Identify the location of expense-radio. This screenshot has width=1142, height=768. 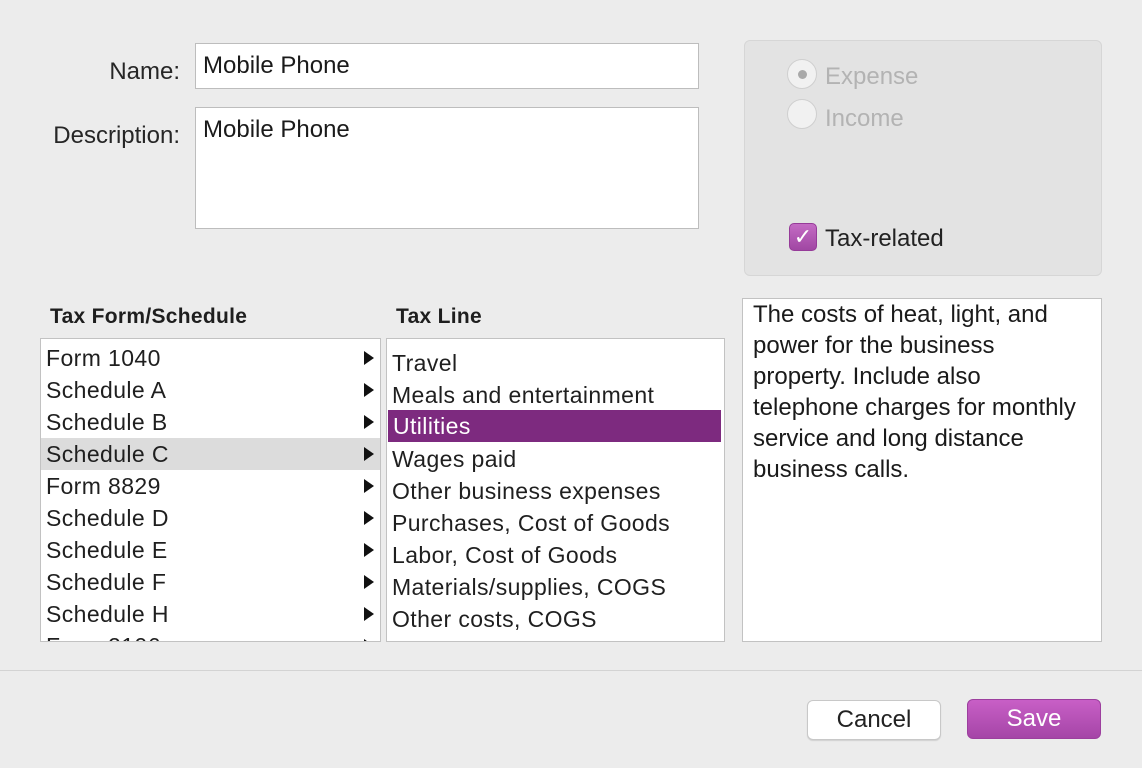
(802, 74).